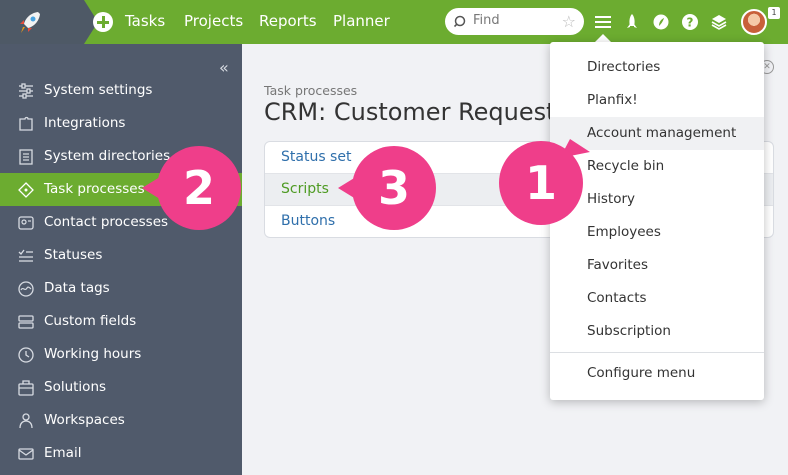 The width and height of the screenshot is (788, 475). I want to click on menu-item-label: Favorites, so click(617, 265).